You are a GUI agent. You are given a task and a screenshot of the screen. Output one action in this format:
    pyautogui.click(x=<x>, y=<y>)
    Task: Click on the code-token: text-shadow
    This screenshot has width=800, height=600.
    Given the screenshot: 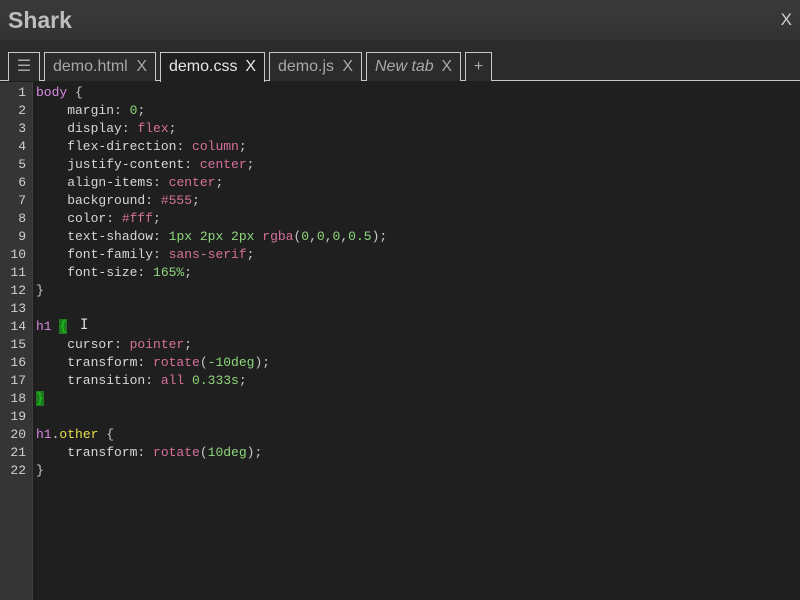 What is the action you would take?
    pyautogui.click(x=95, y=236)
    